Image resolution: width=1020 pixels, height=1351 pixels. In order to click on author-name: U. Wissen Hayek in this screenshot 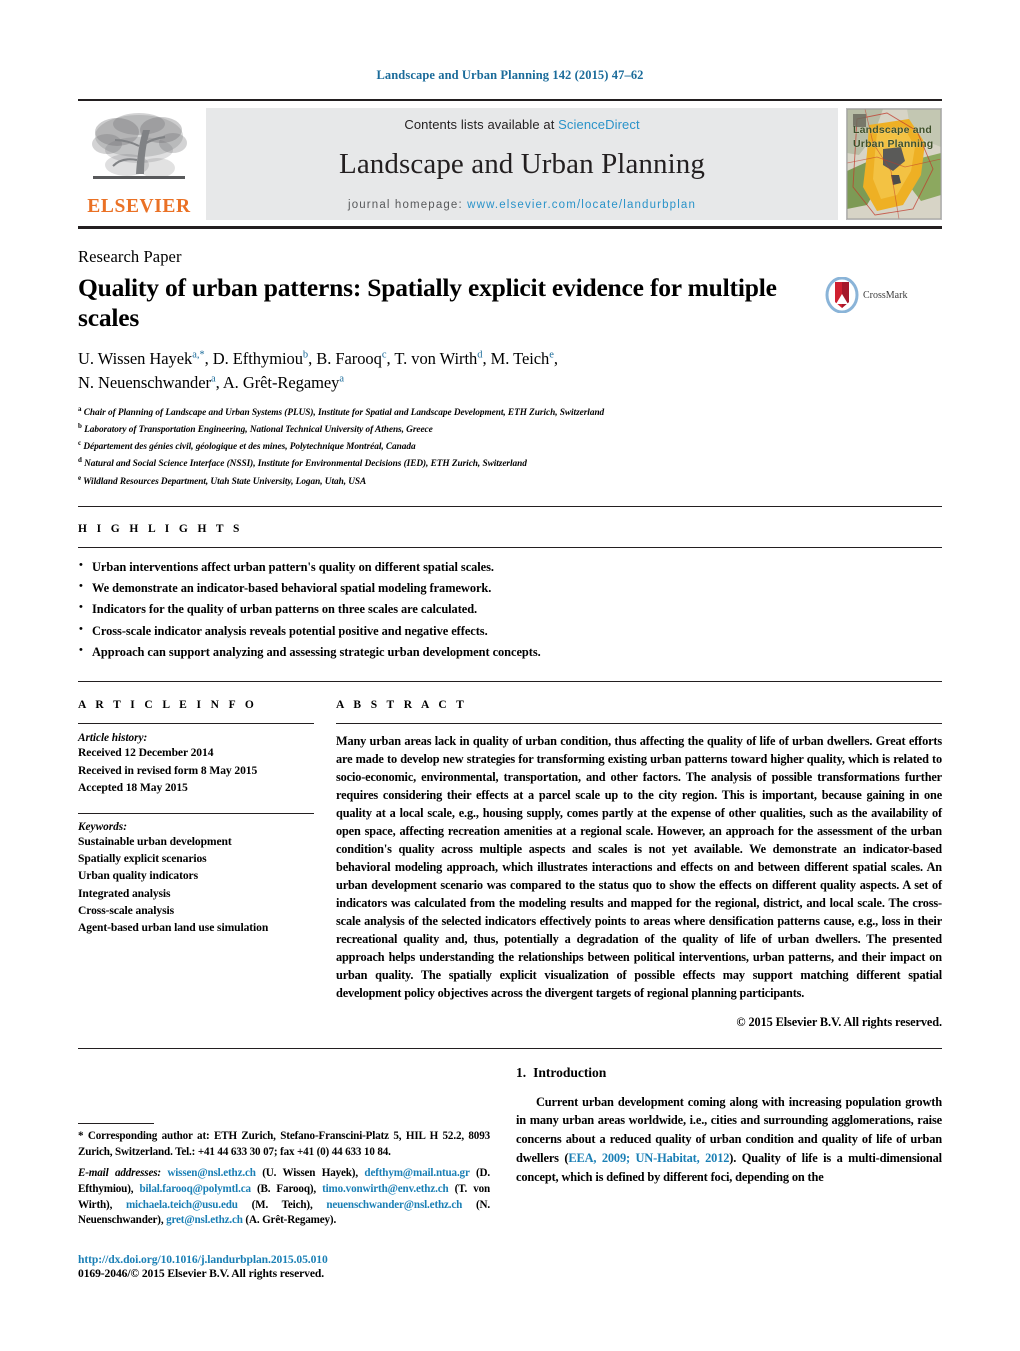, I will do `click(135, 359)`.